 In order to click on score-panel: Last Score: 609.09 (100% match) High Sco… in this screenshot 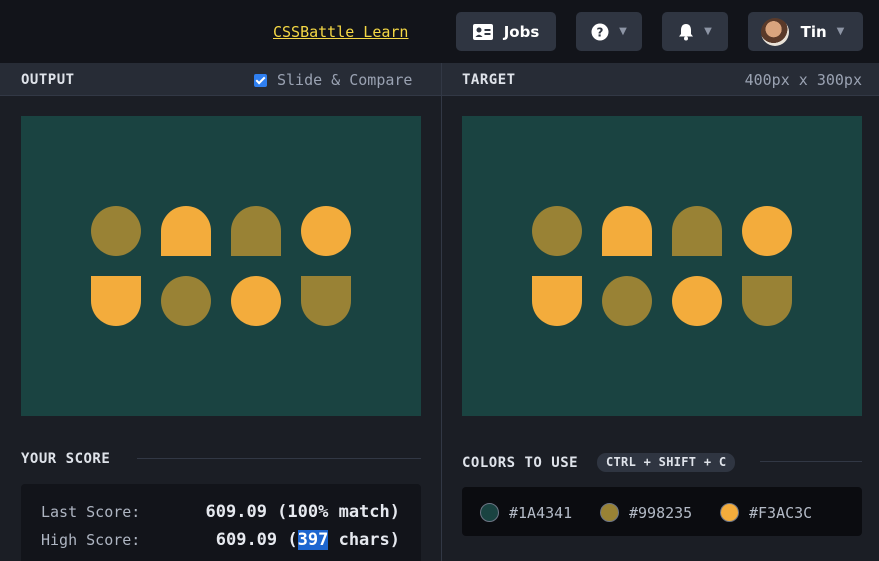, I will do `click(221, 522)`.